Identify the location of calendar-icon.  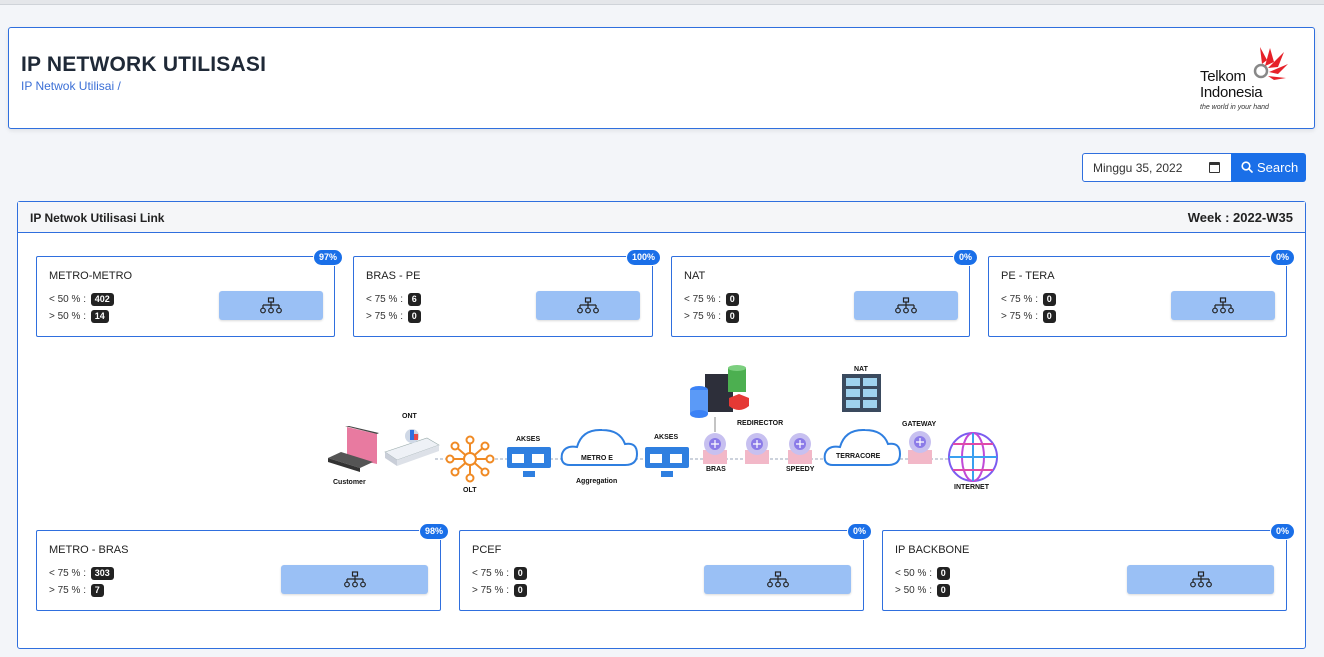
(1214, 167).